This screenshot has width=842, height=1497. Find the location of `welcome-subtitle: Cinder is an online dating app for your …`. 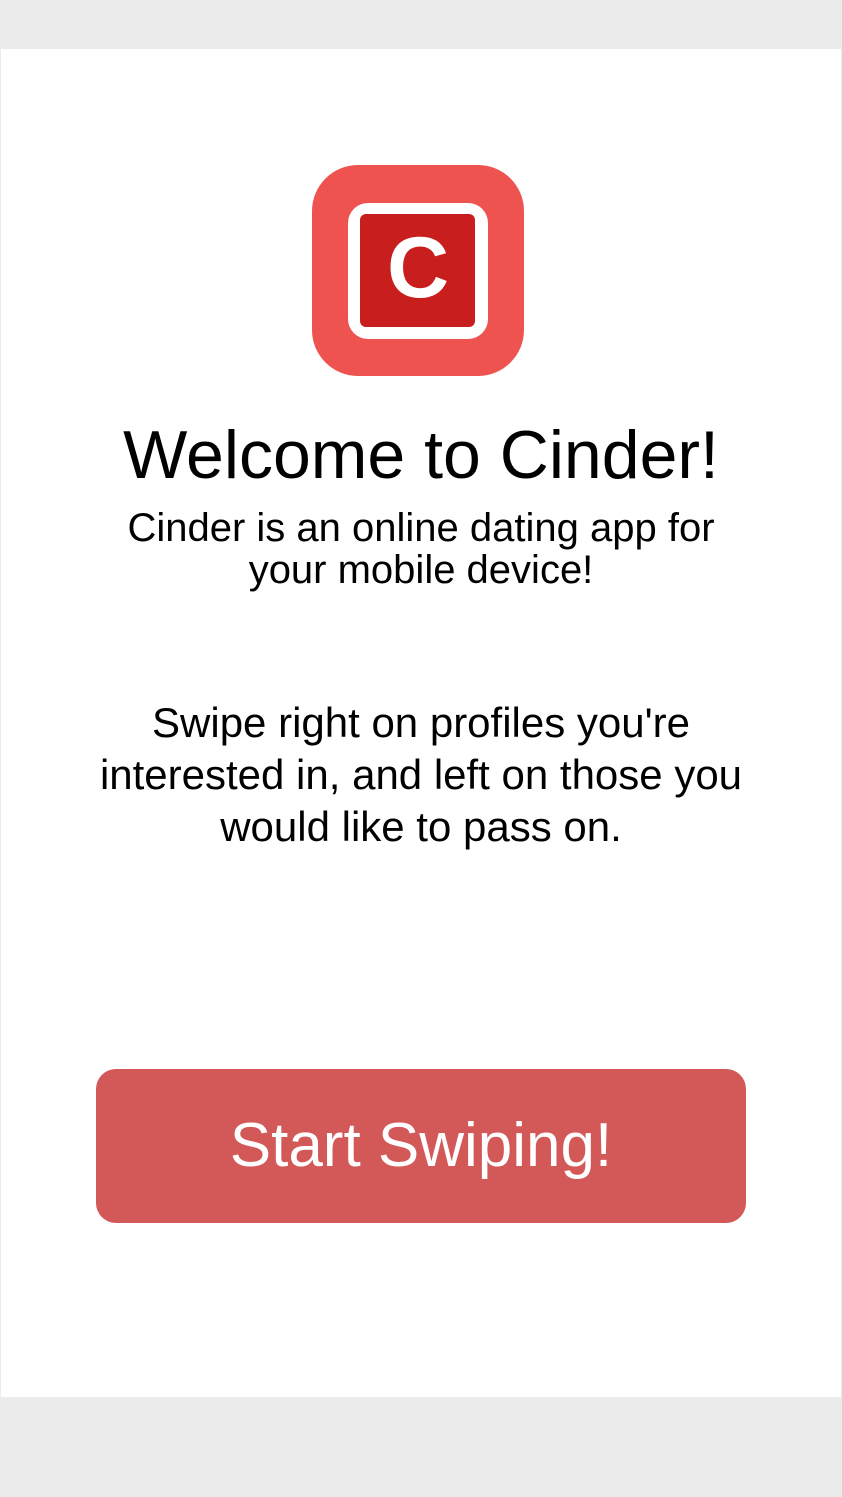

welcome-subtitle: Cinder is an online dating app for your … is located at coordinates (421, 549).